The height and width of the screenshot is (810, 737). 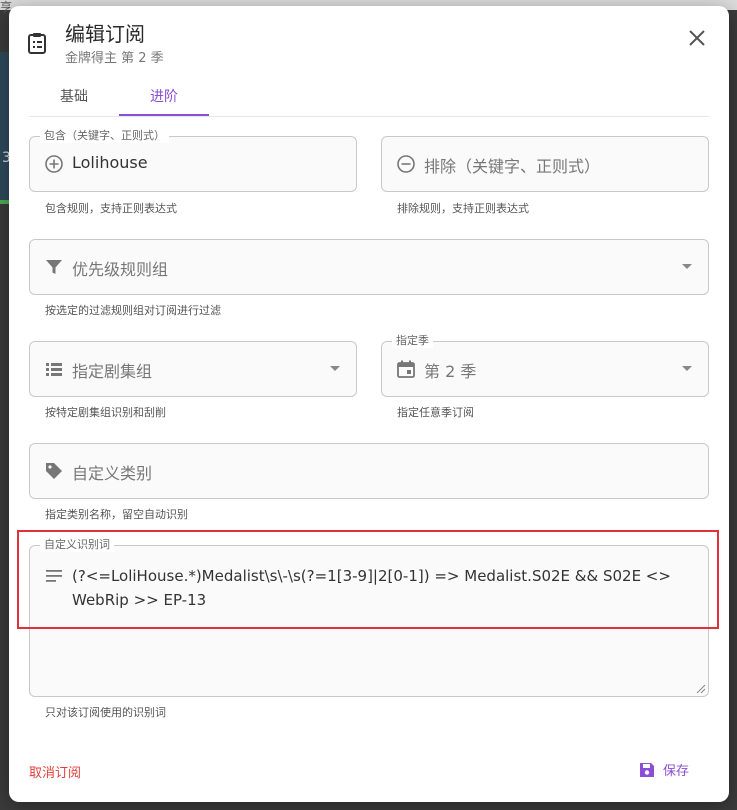 I want to click on season-value: 第 2 季, so click(x=450, y=371).